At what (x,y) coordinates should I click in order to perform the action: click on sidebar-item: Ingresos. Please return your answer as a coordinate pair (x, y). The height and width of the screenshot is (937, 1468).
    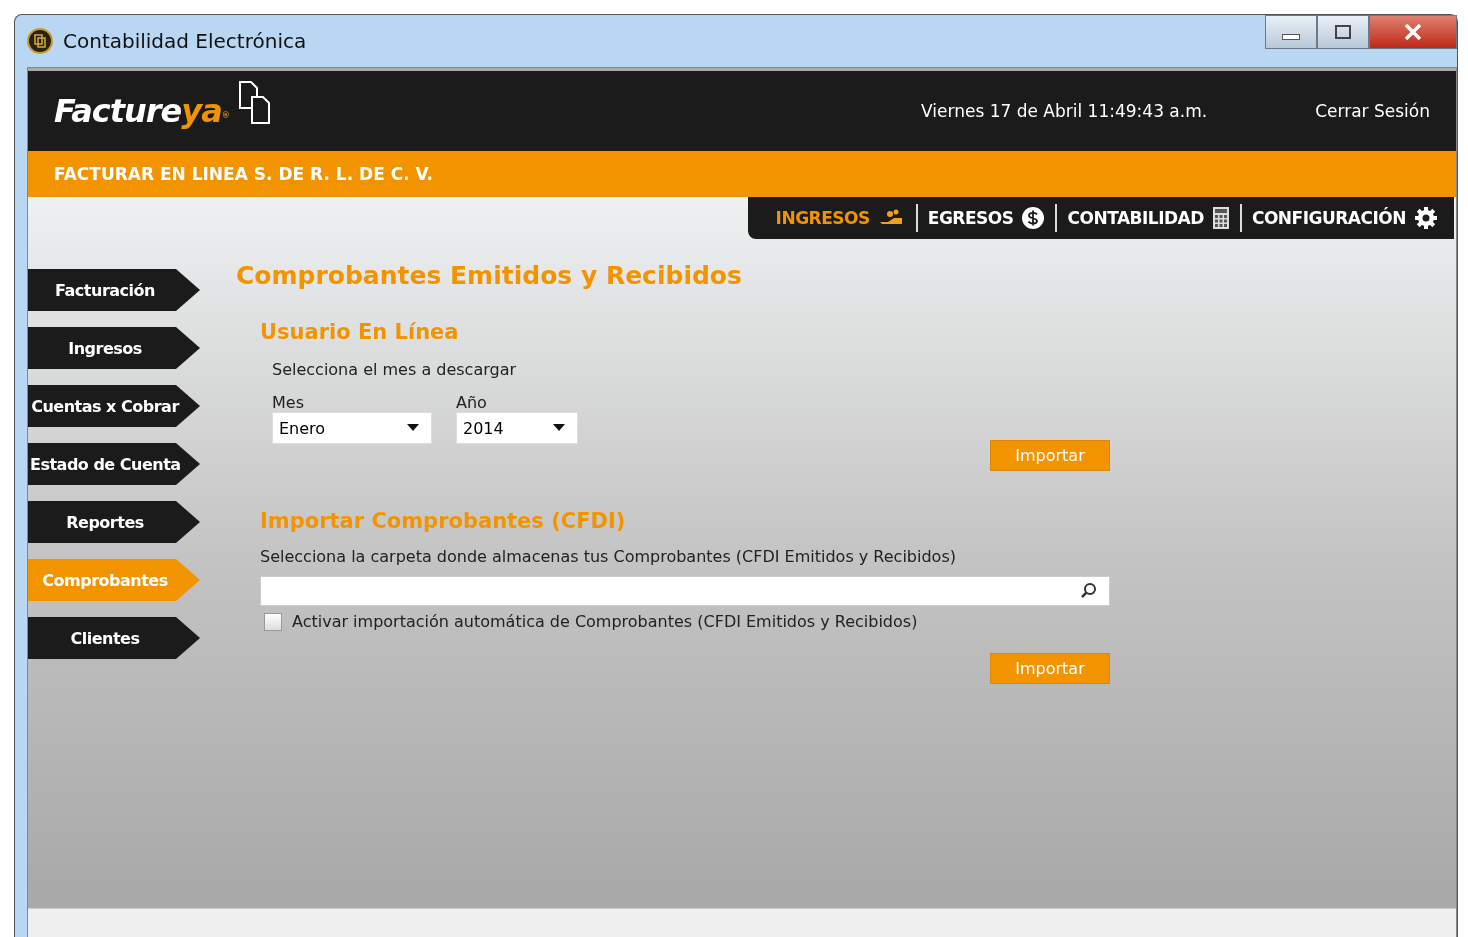
    Looking at the image, I should click on (114, 348).